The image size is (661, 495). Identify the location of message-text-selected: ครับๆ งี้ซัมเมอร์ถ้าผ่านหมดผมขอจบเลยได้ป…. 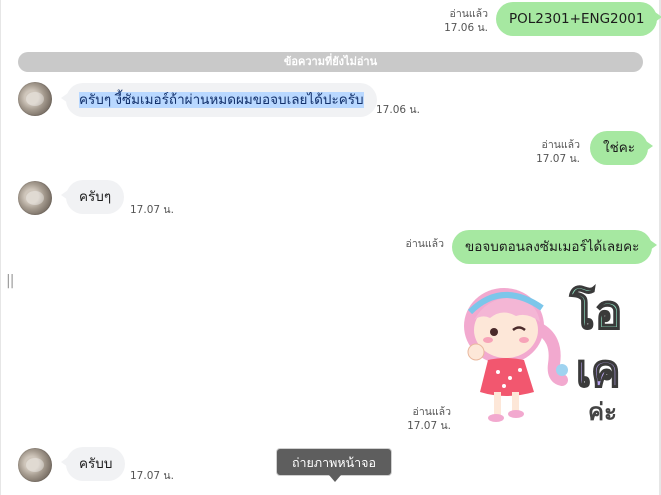
(221, 100).